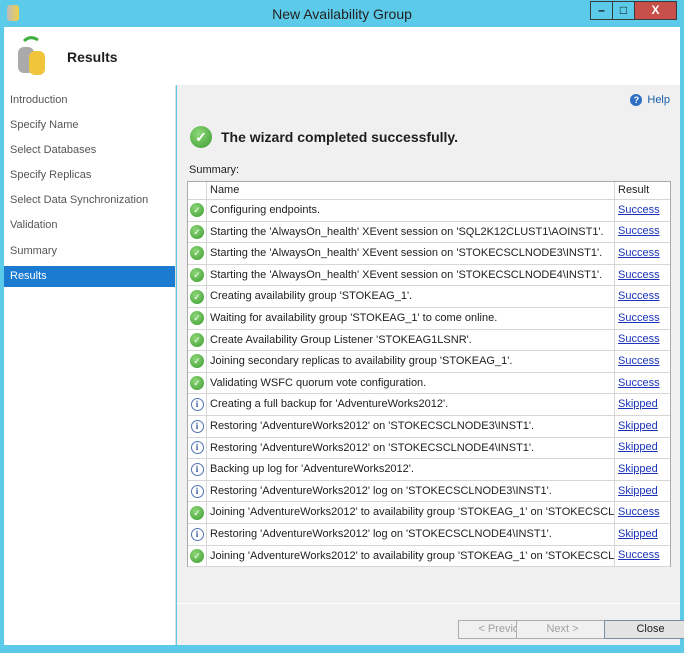 This screenshot has width=684, height=653. Describe the element at coordinates (214, 170) in the screenshot. I see `summary-label: Summary:` at that location.